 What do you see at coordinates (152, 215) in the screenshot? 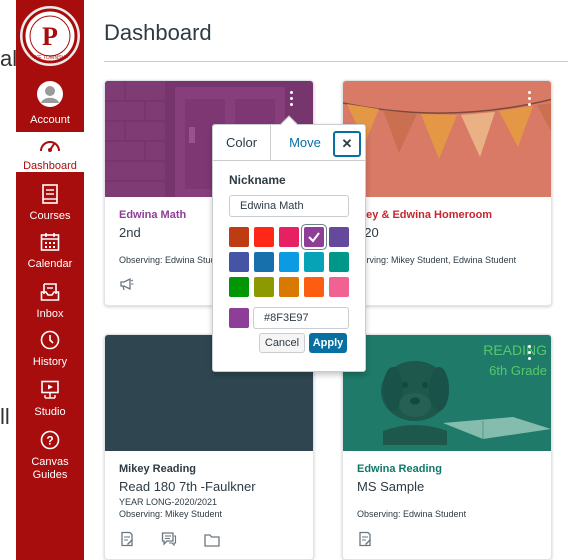
I see `card-course-name: Edwina Math` at bounding box center [152, 215].